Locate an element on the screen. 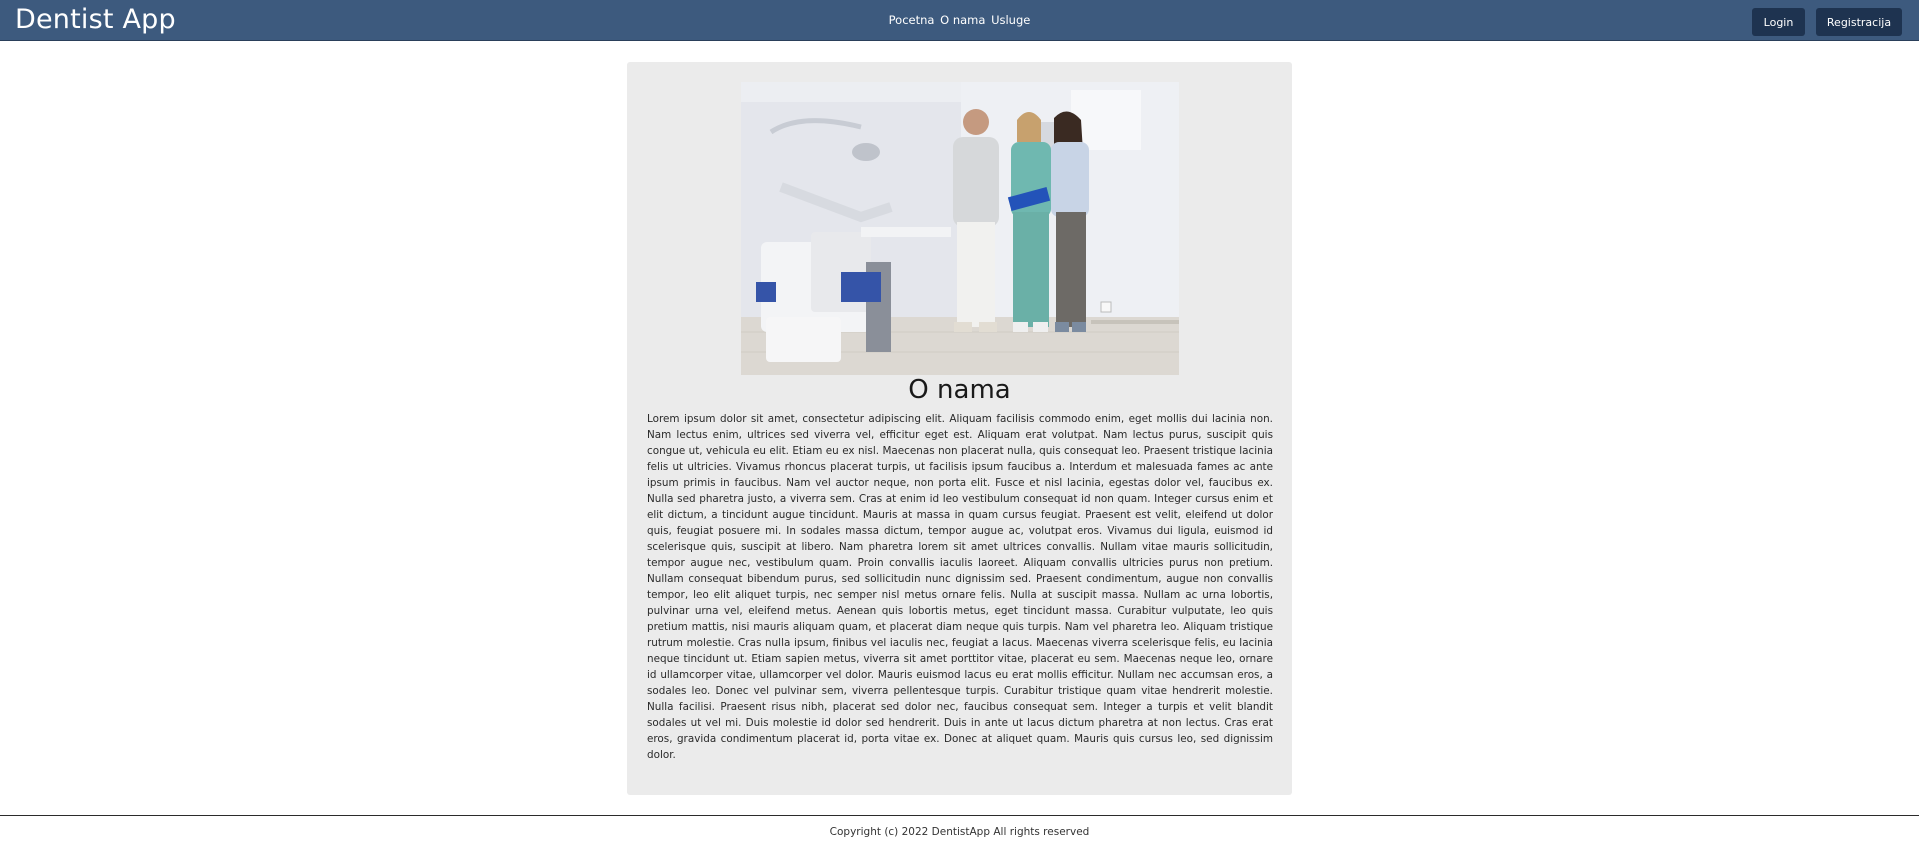  nav-link-o-nama: O nama is located at coordinates (962, 20).